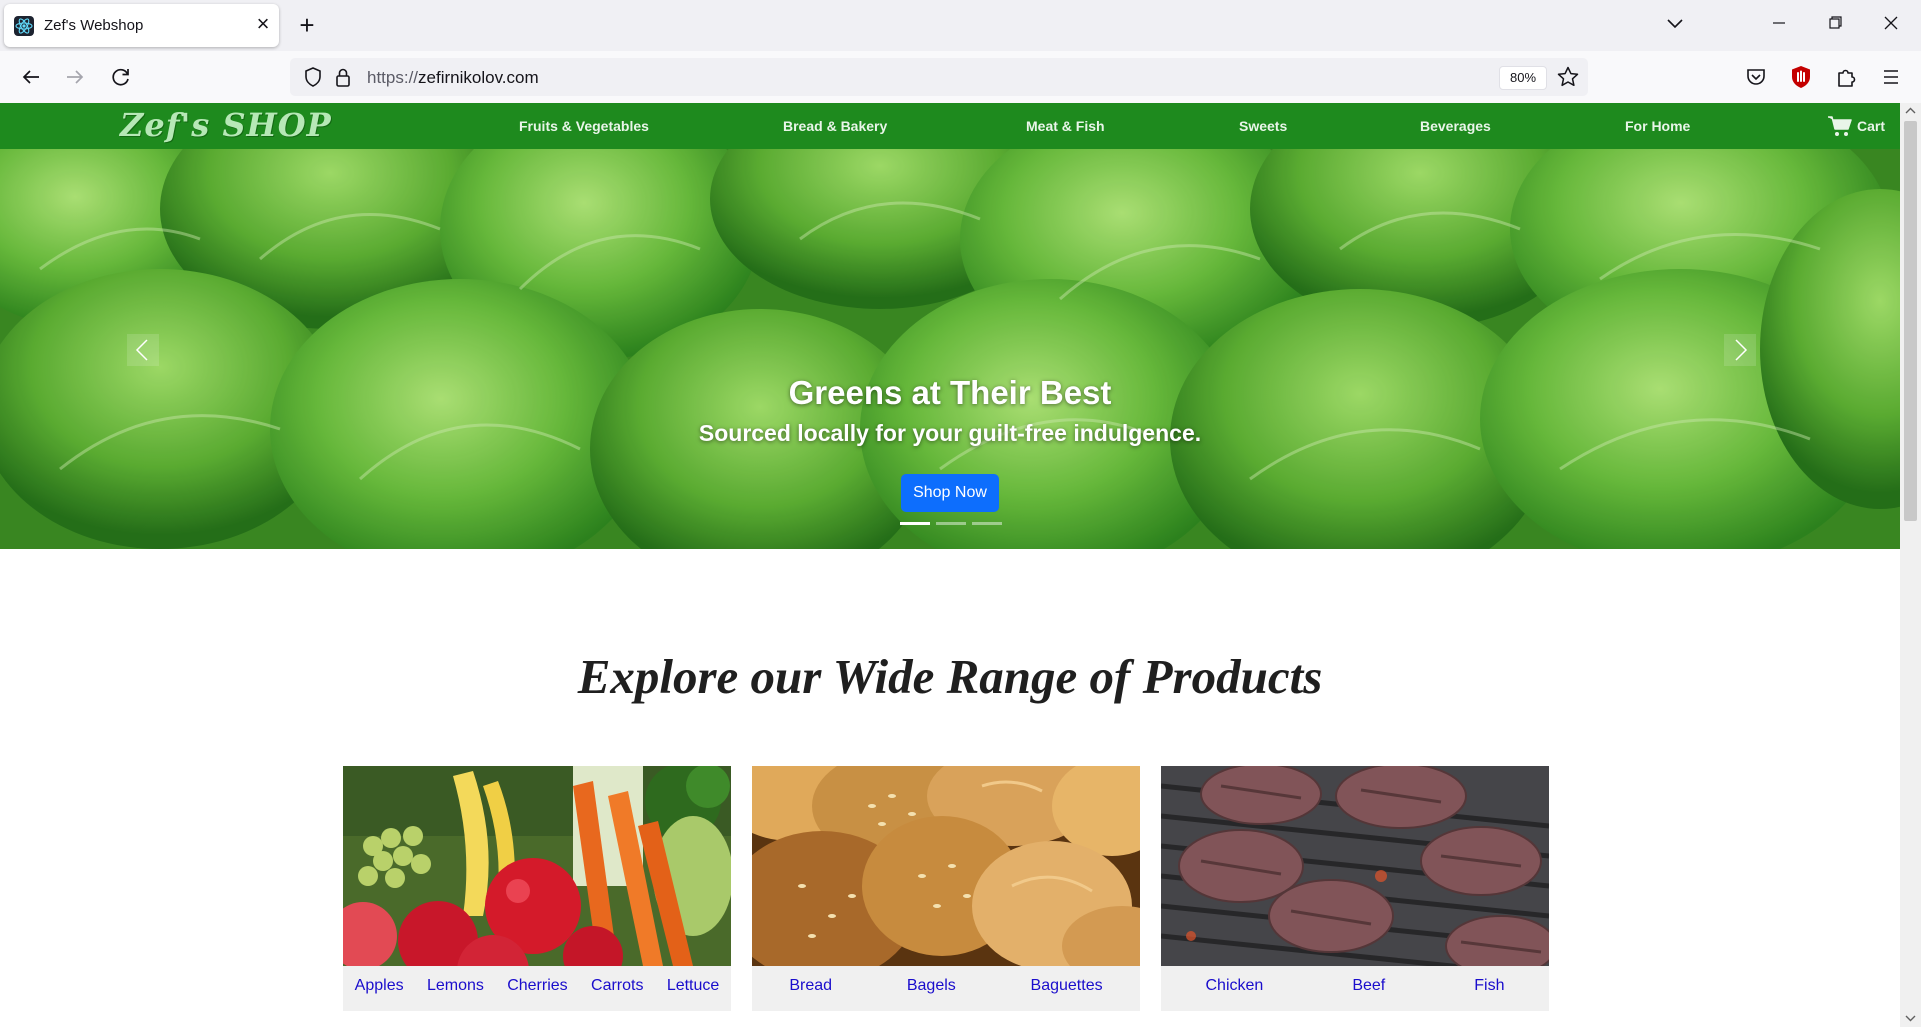 The width and height of the screenshot is (1921, 1027). What do you see at coordinates (1355, 866) in the screenshot?
I see `meat-fish-image` at bounding box center [1355, 866].